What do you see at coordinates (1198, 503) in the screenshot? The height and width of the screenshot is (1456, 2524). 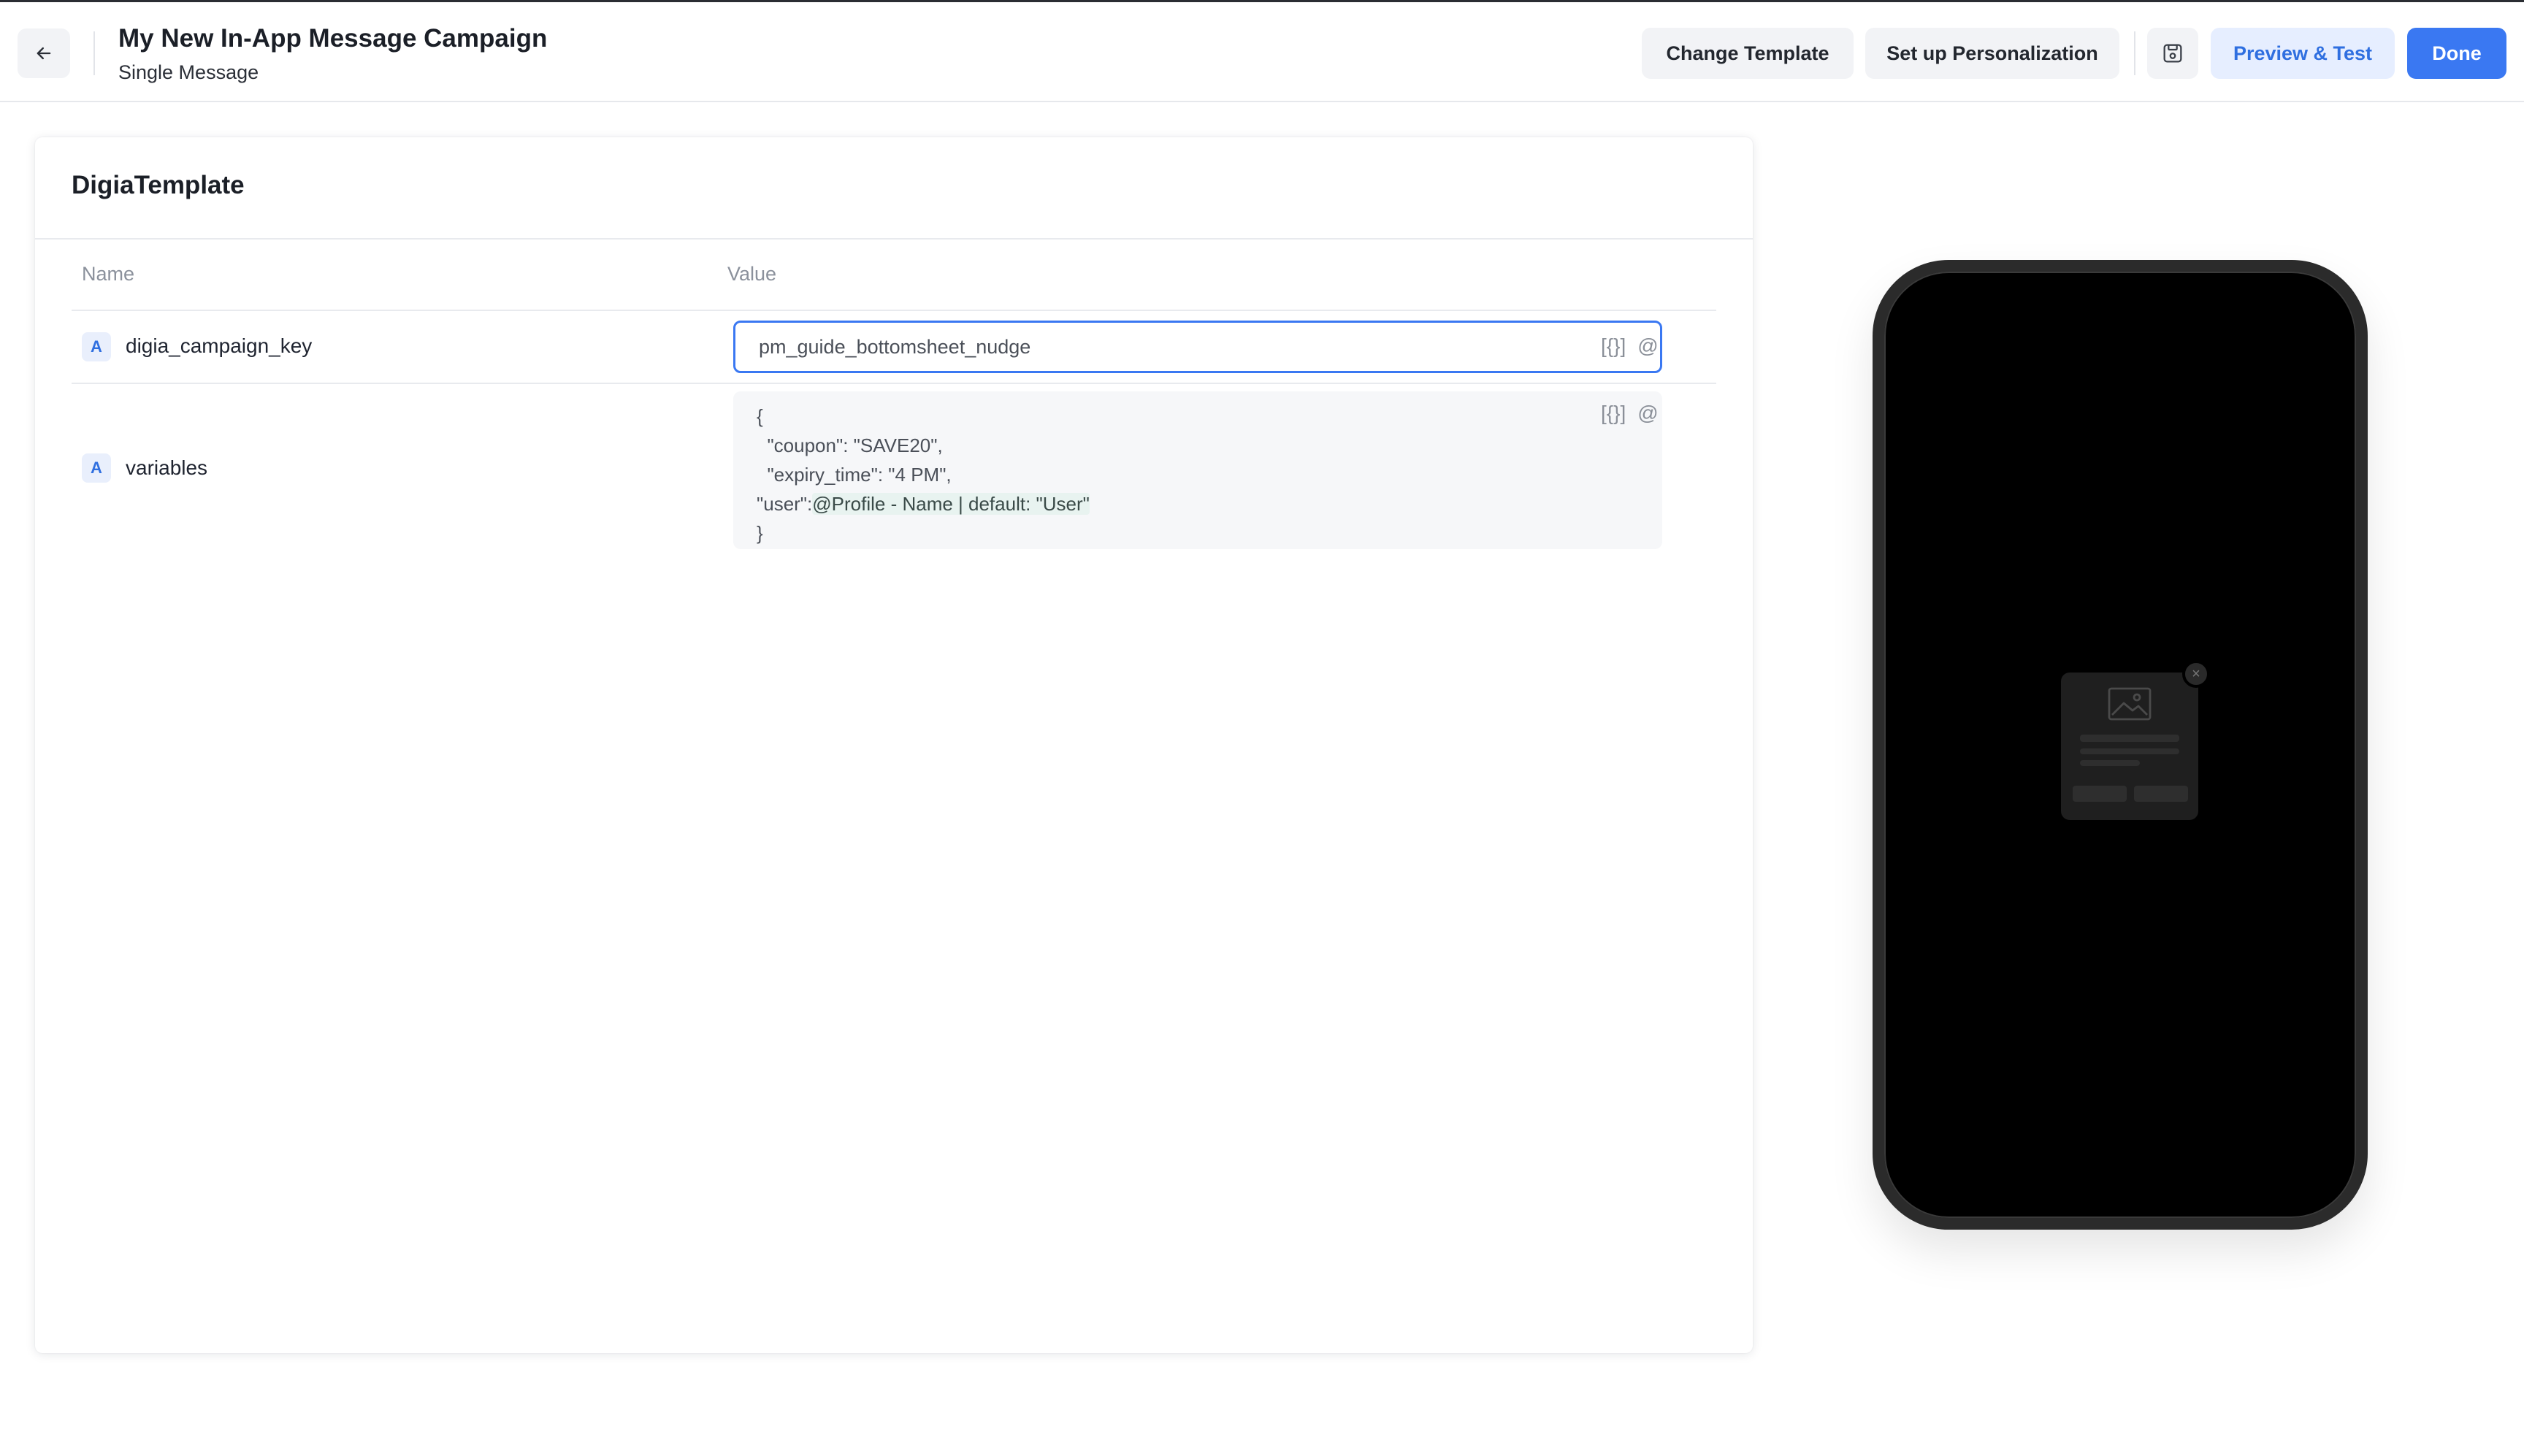 I see `json-line: "user":@Profile - Name | default: "User"` at bounding box center [1198, 503].